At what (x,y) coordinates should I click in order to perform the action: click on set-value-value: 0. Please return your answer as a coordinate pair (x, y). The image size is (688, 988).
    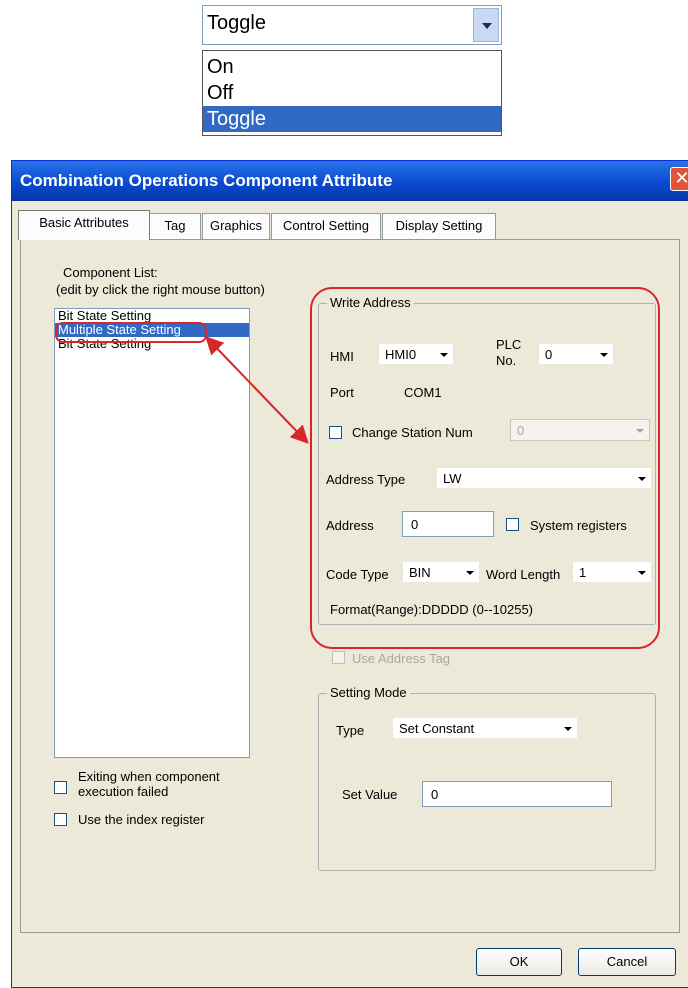
    Looking at the image, I should click on (435, 794).